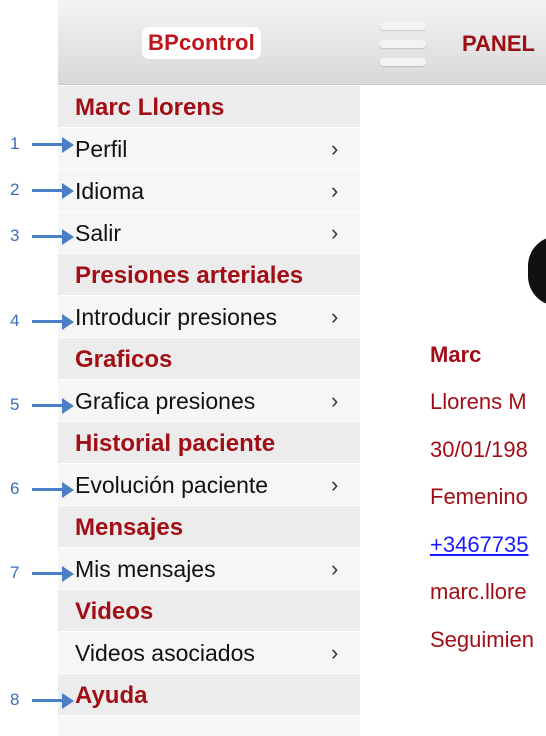 This screenshot has height=736, width=546. I want to click on annotation-arrow-8: 8, so click(42, 700).